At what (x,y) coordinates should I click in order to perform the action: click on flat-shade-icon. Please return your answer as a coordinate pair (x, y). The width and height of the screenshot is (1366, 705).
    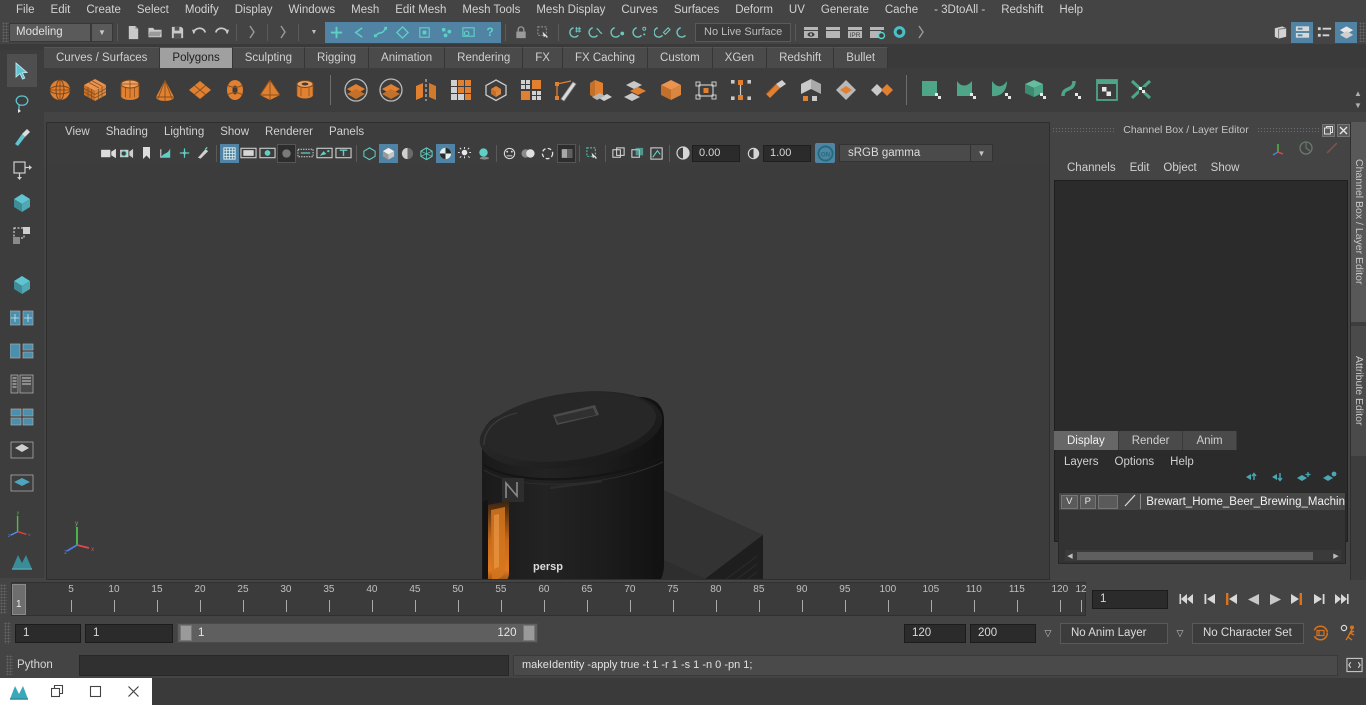
    Looking at the image, I should click on (407, 153).